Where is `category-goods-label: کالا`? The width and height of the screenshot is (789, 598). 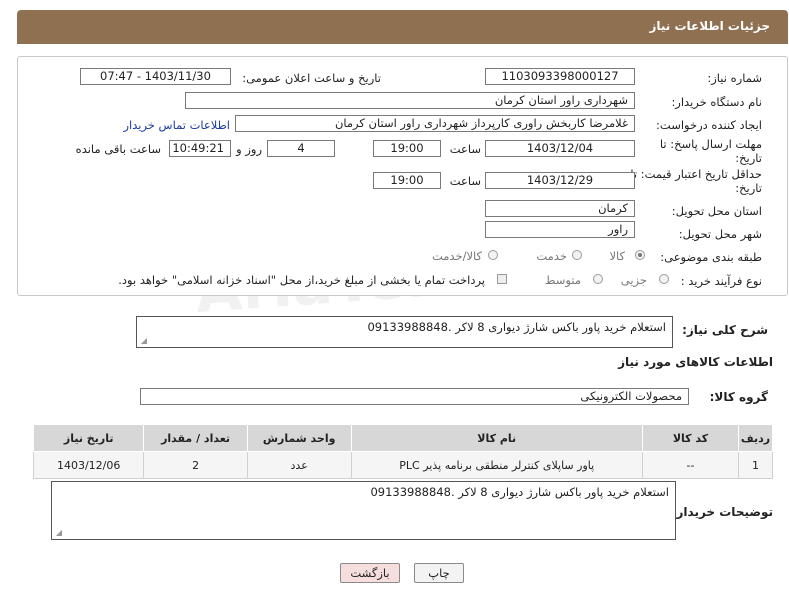
category-goods-label: کالا is located at coordinates (617, 256).